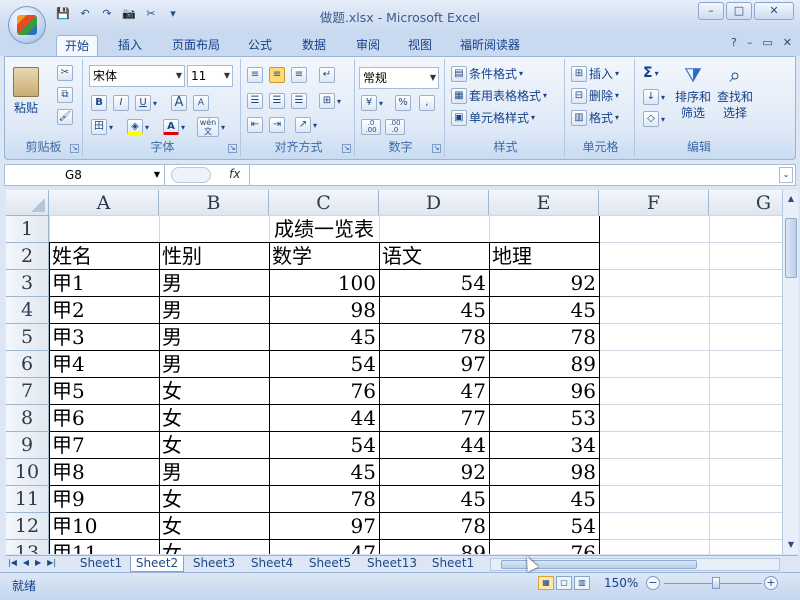  I want to click on format-as-table-button: ▦ 套用表格格式 ▾, so click(499, 95).